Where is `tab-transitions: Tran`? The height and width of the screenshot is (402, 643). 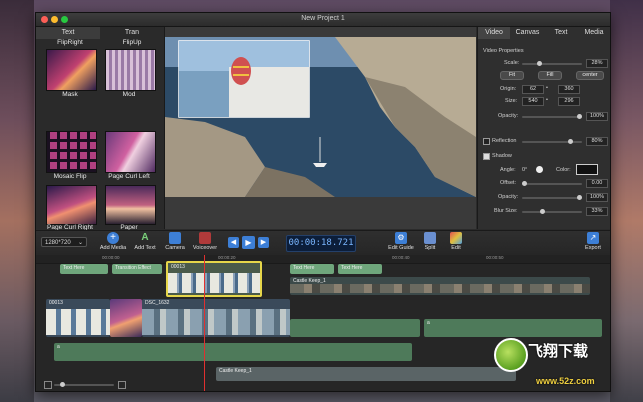
tab-transitions: Tran is located at coordinates (132, 33).